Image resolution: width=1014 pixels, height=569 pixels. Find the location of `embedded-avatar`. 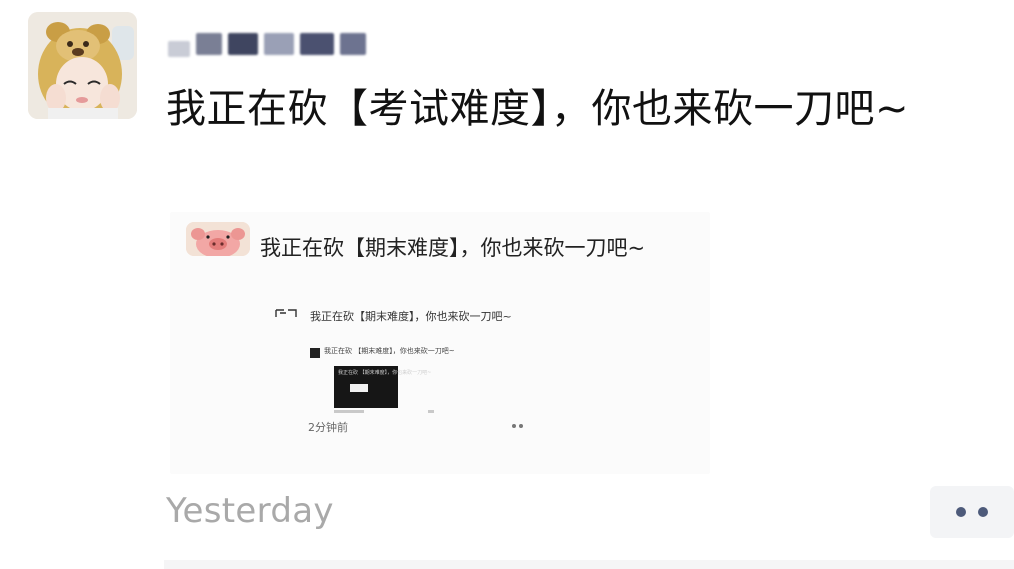

embedded-avatar is located at coordinates (218, 239).